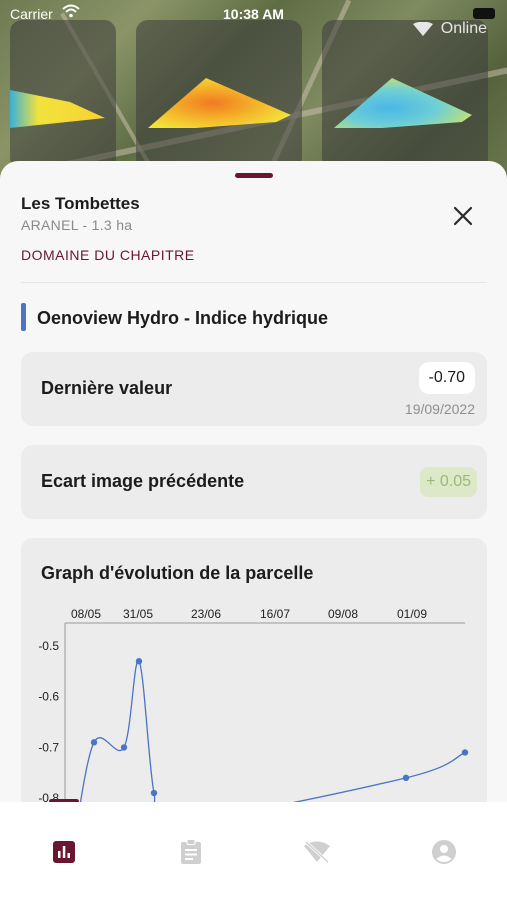 This screenshot has height=900, width=507. Describe the element at coordinates (253, 851) in the screenshot. I see `bottom-tab-bar` at that location.